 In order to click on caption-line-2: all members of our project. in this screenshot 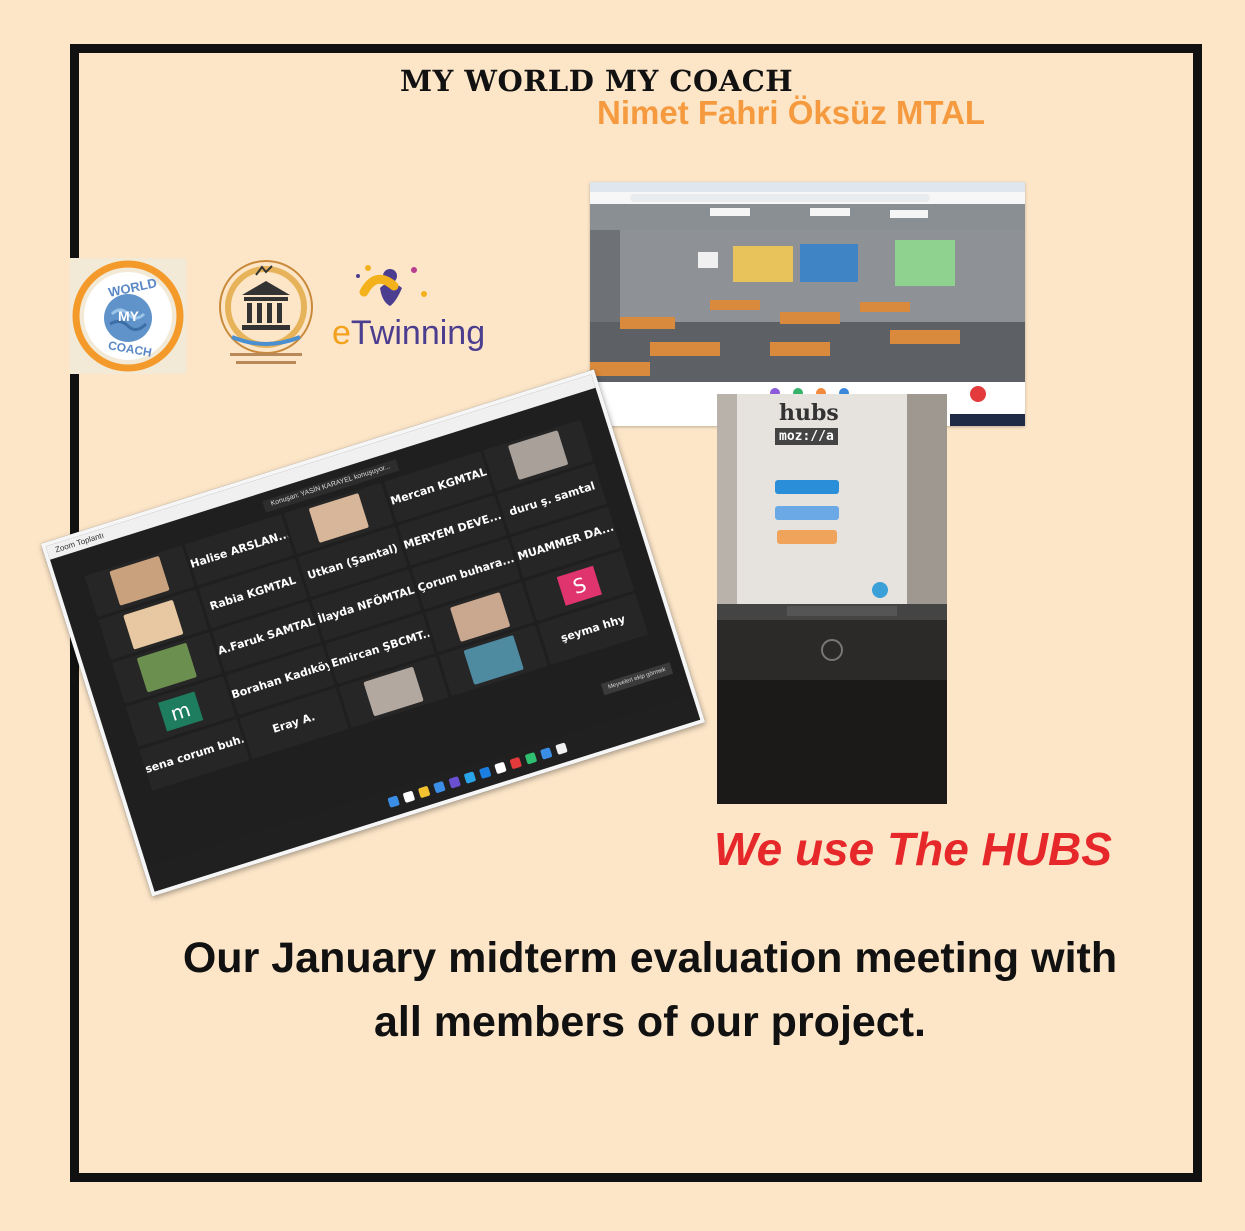, I will do `click(650, 1022)`.